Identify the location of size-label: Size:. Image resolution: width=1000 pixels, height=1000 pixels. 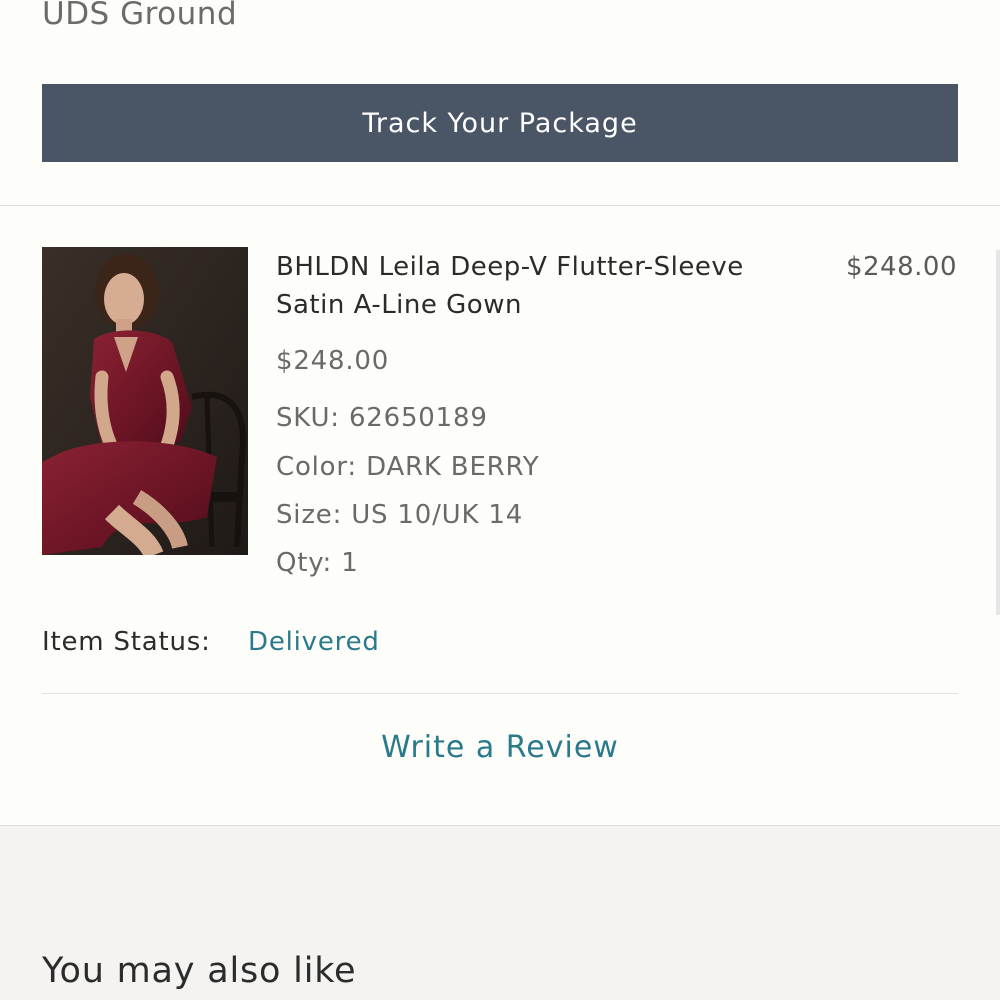
(309, 515).